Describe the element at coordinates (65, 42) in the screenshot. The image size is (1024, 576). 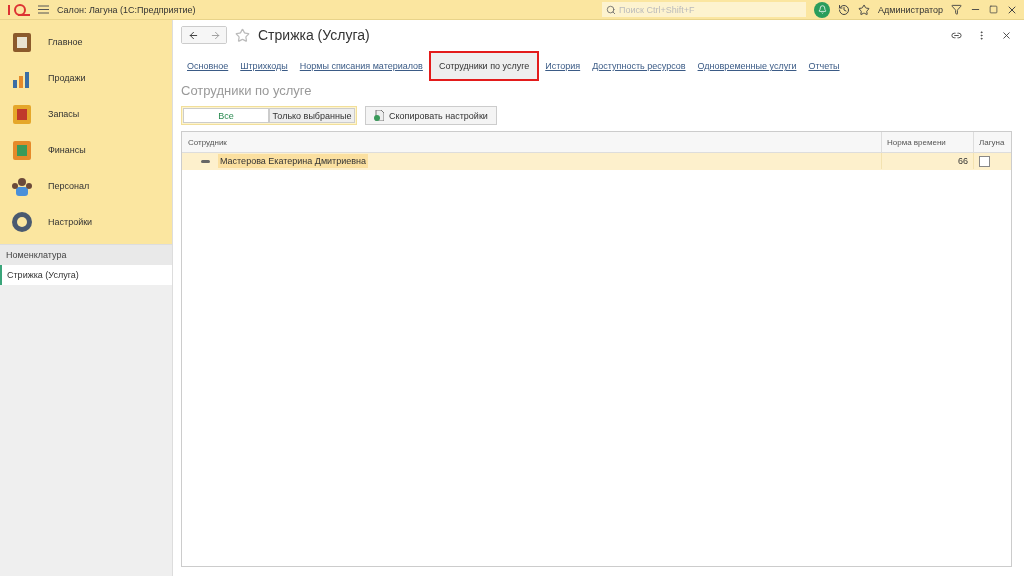
I see `section-link: Главное` at that location.